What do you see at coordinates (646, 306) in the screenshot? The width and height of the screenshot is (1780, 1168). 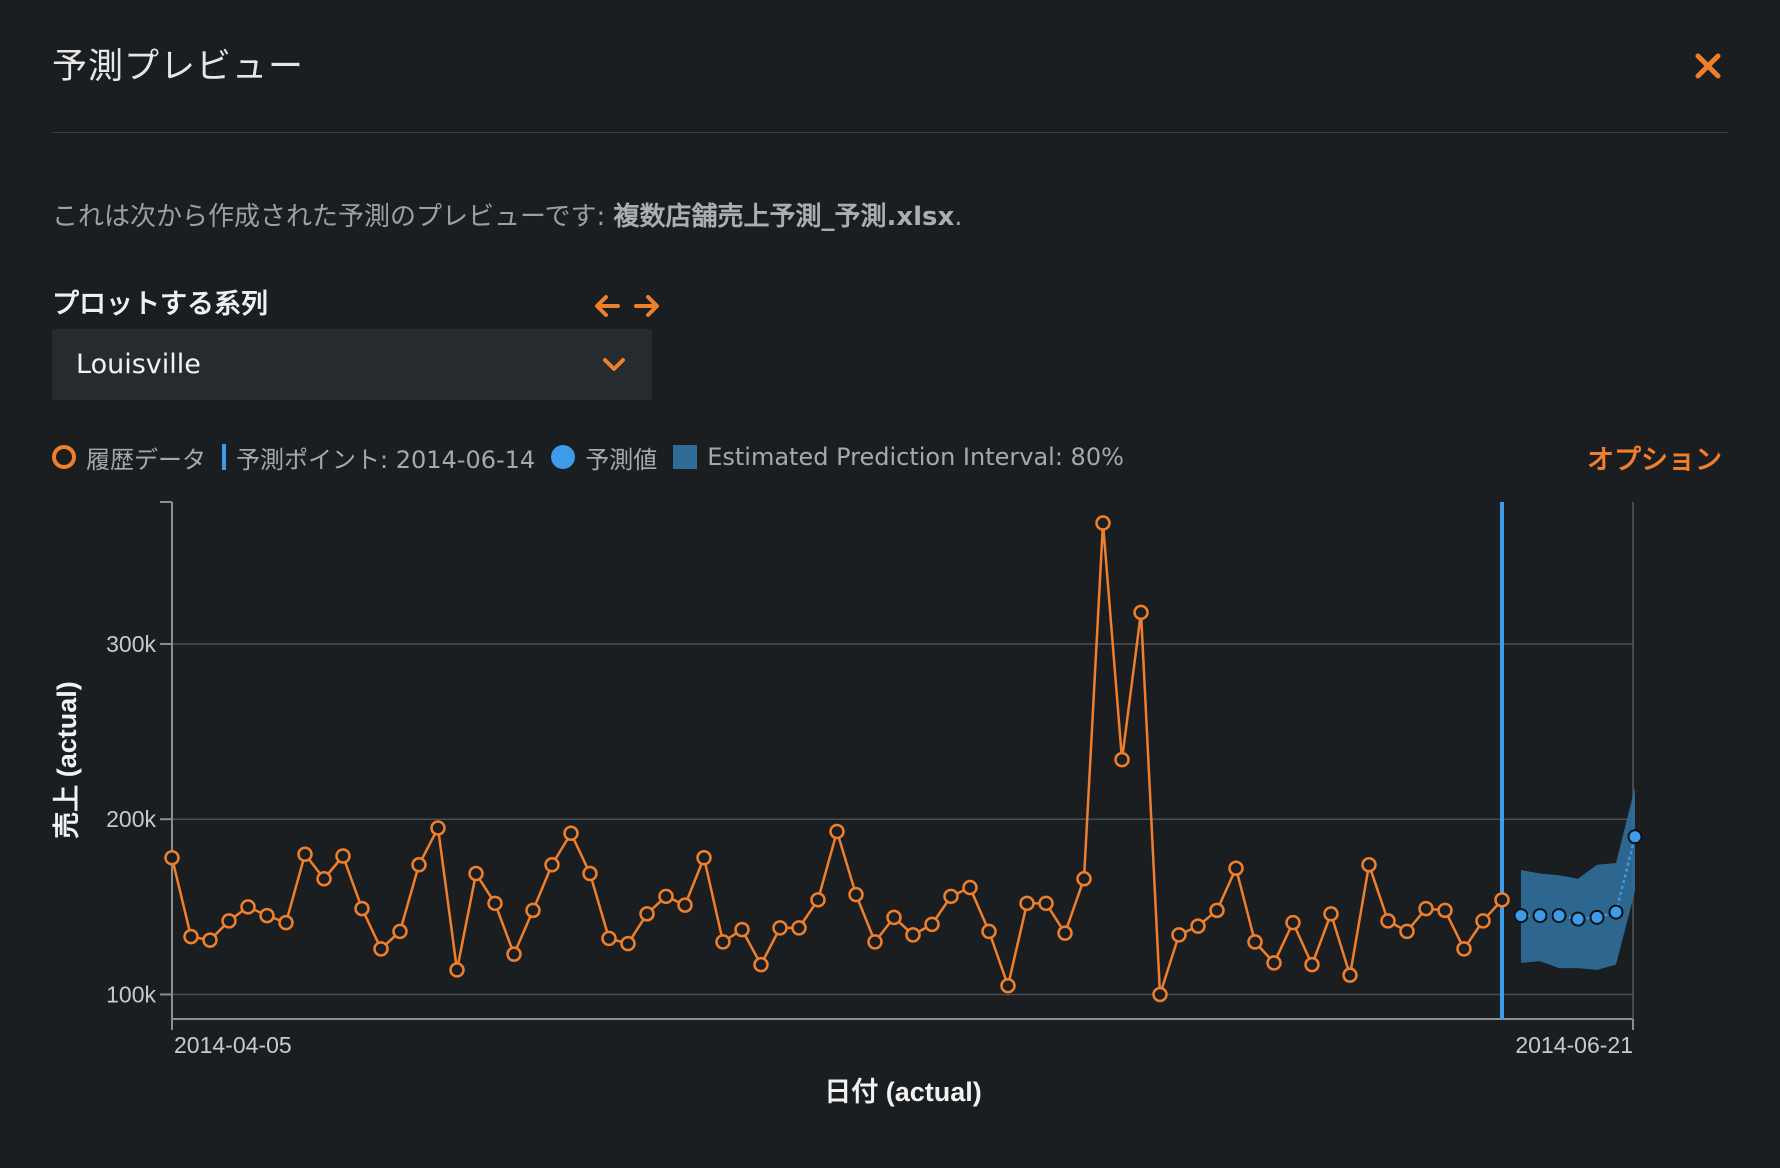 I see `arrow-right-icon` at bounding box center [646, 306].